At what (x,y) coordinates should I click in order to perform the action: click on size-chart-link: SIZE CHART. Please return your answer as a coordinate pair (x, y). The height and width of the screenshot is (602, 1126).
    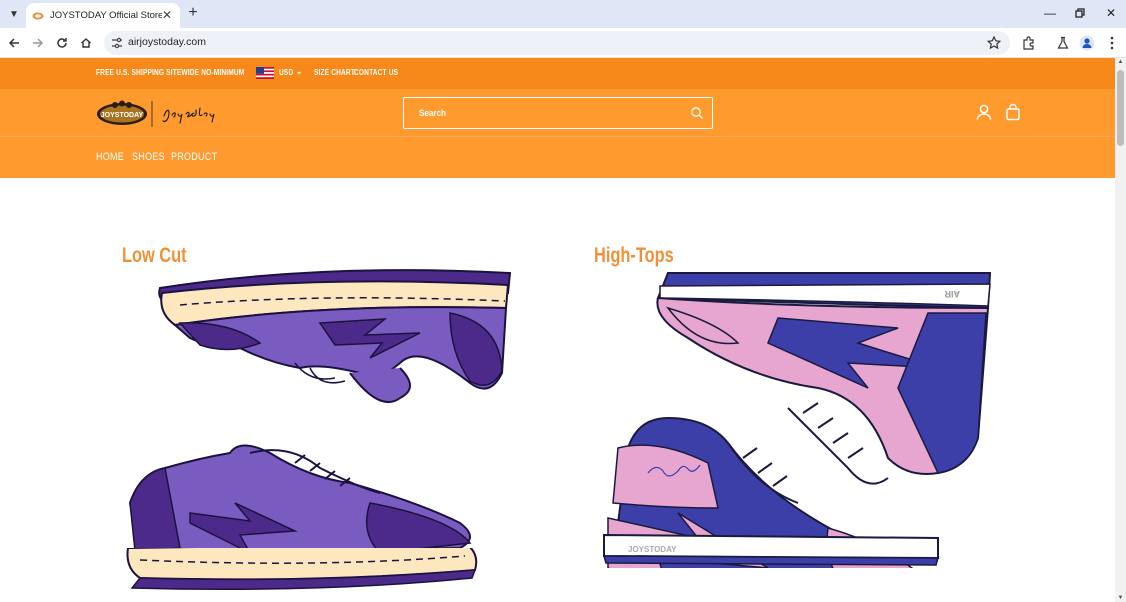
    Looking at the image, I should click on (334, 72).